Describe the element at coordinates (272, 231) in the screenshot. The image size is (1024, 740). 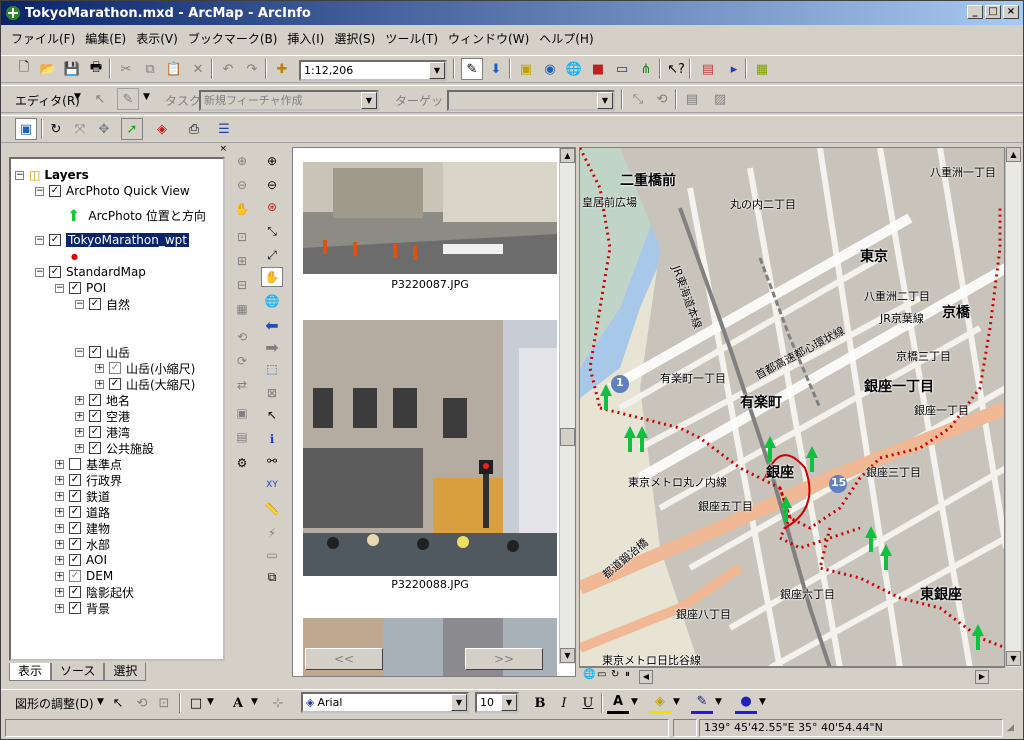
I see `fixed-zoom-in-icon: ⤡` at that location.